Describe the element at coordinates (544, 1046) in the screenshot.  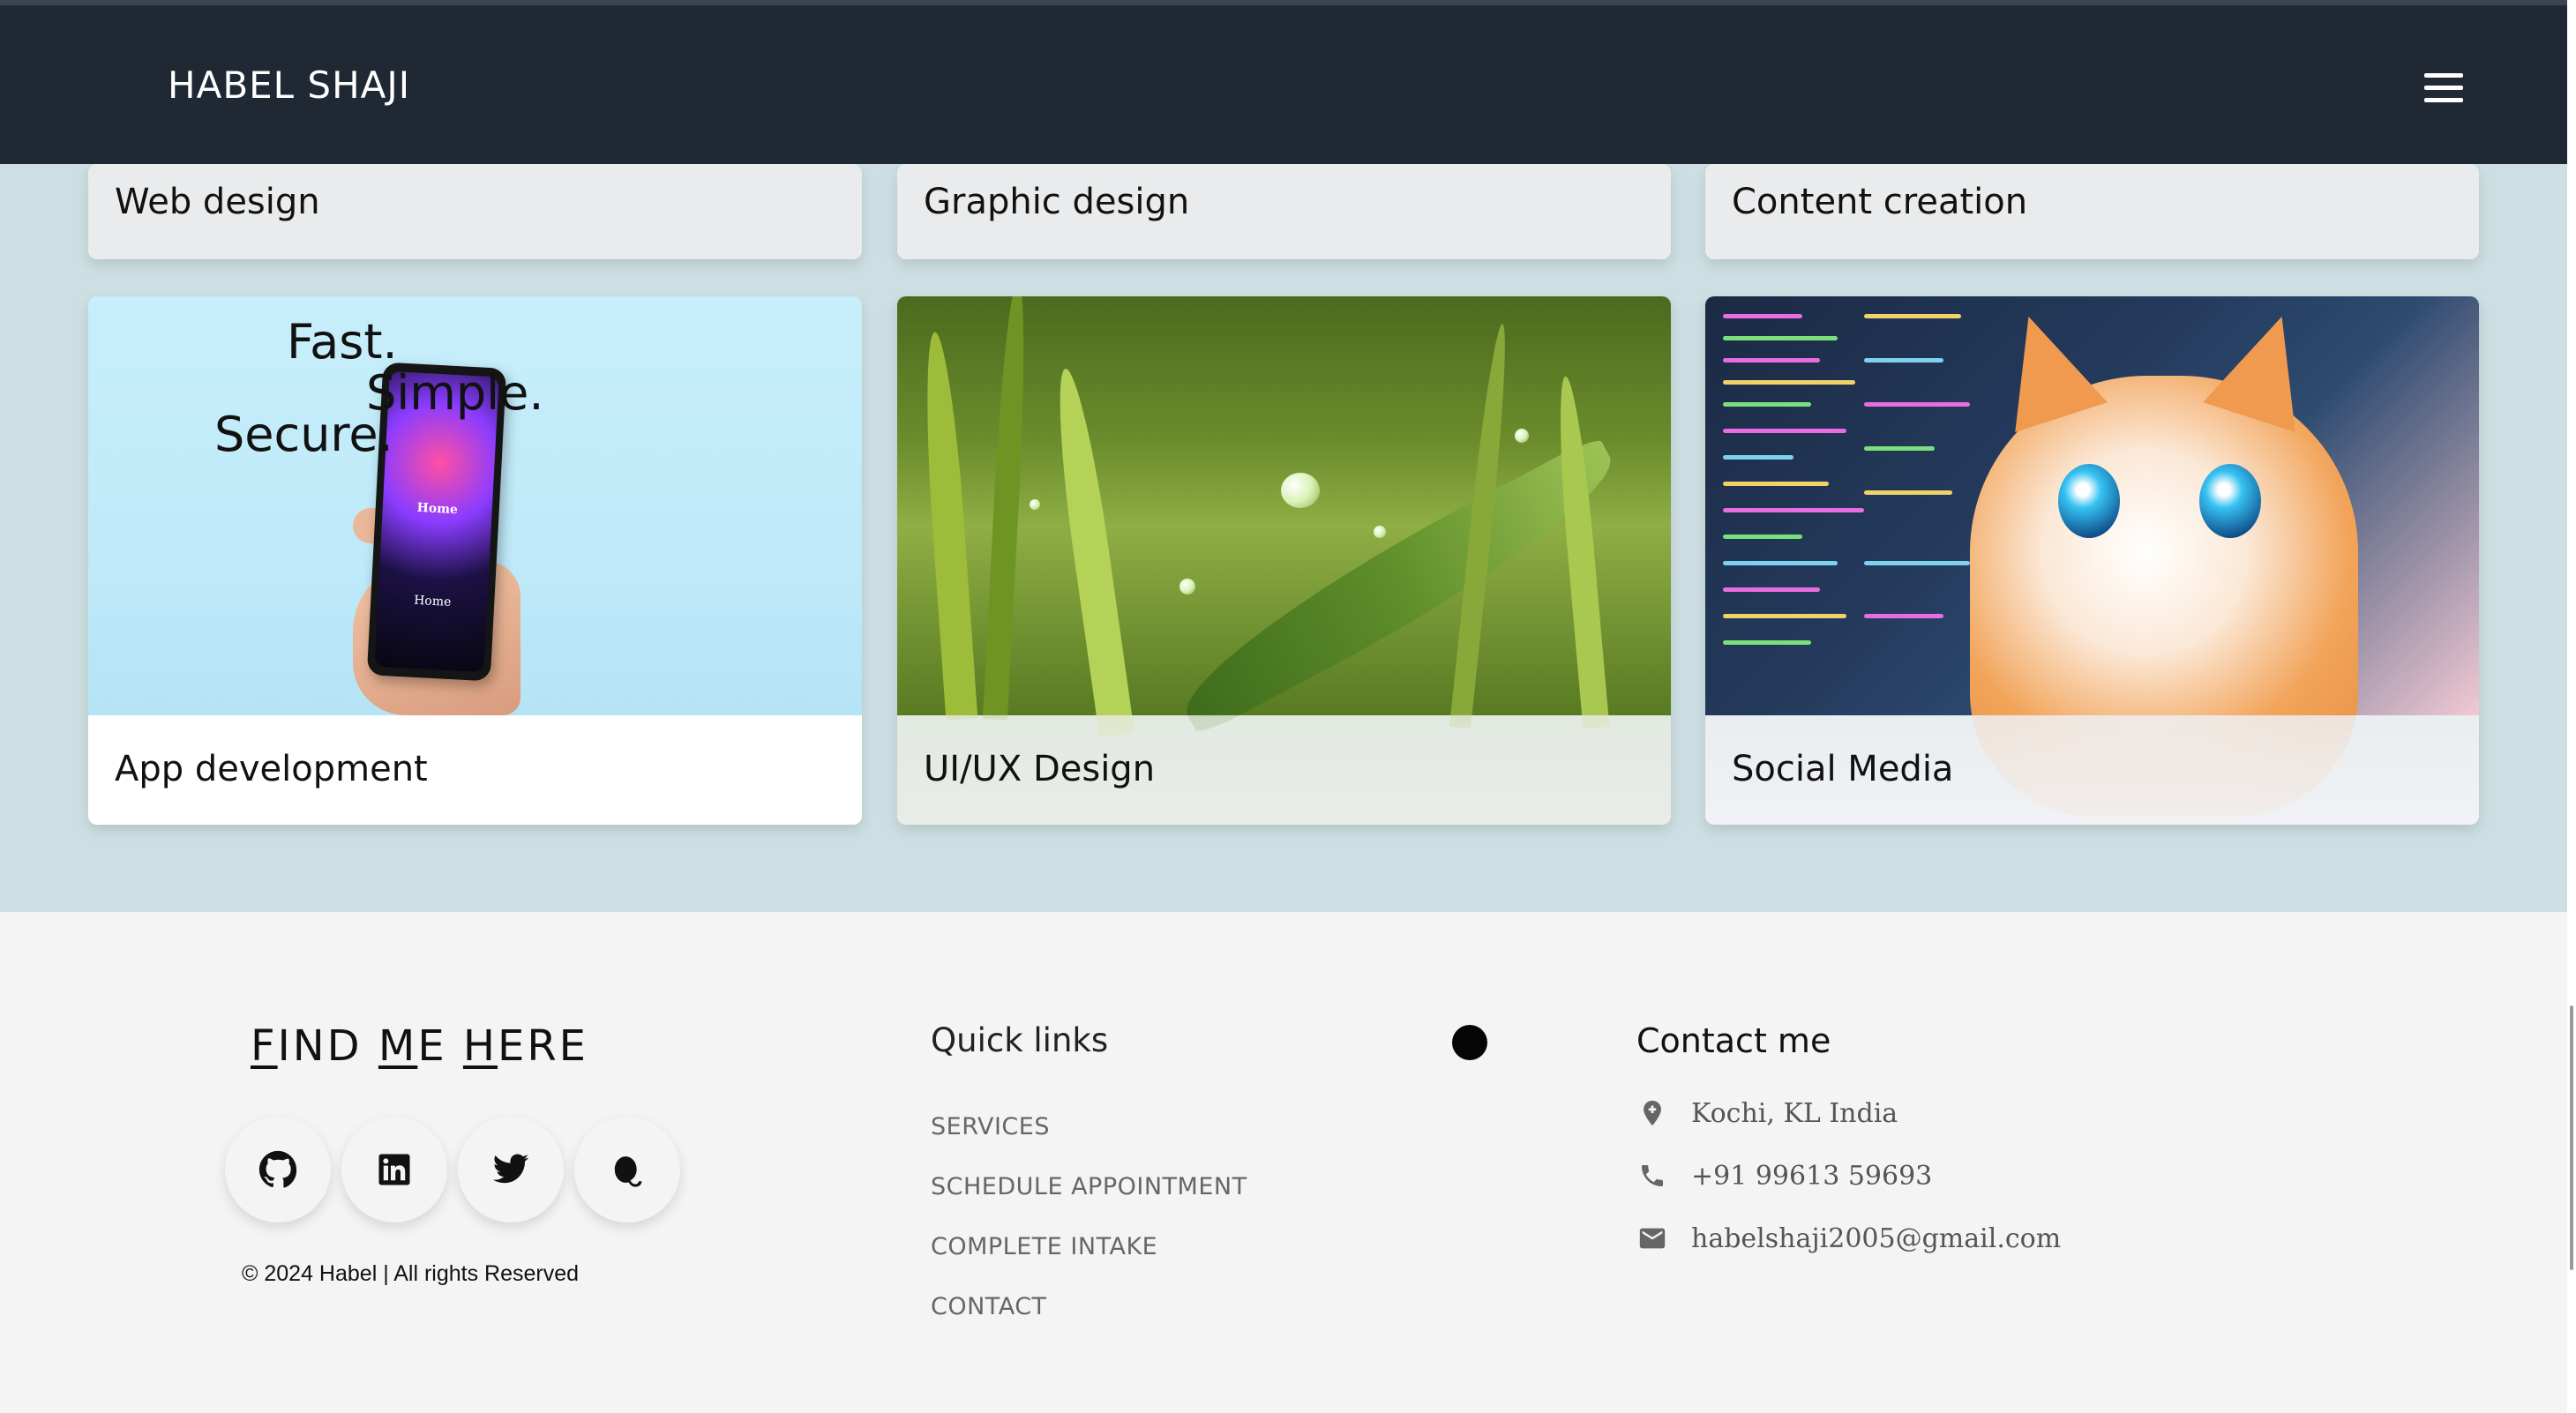
I see `title-part: ERE` at that location.